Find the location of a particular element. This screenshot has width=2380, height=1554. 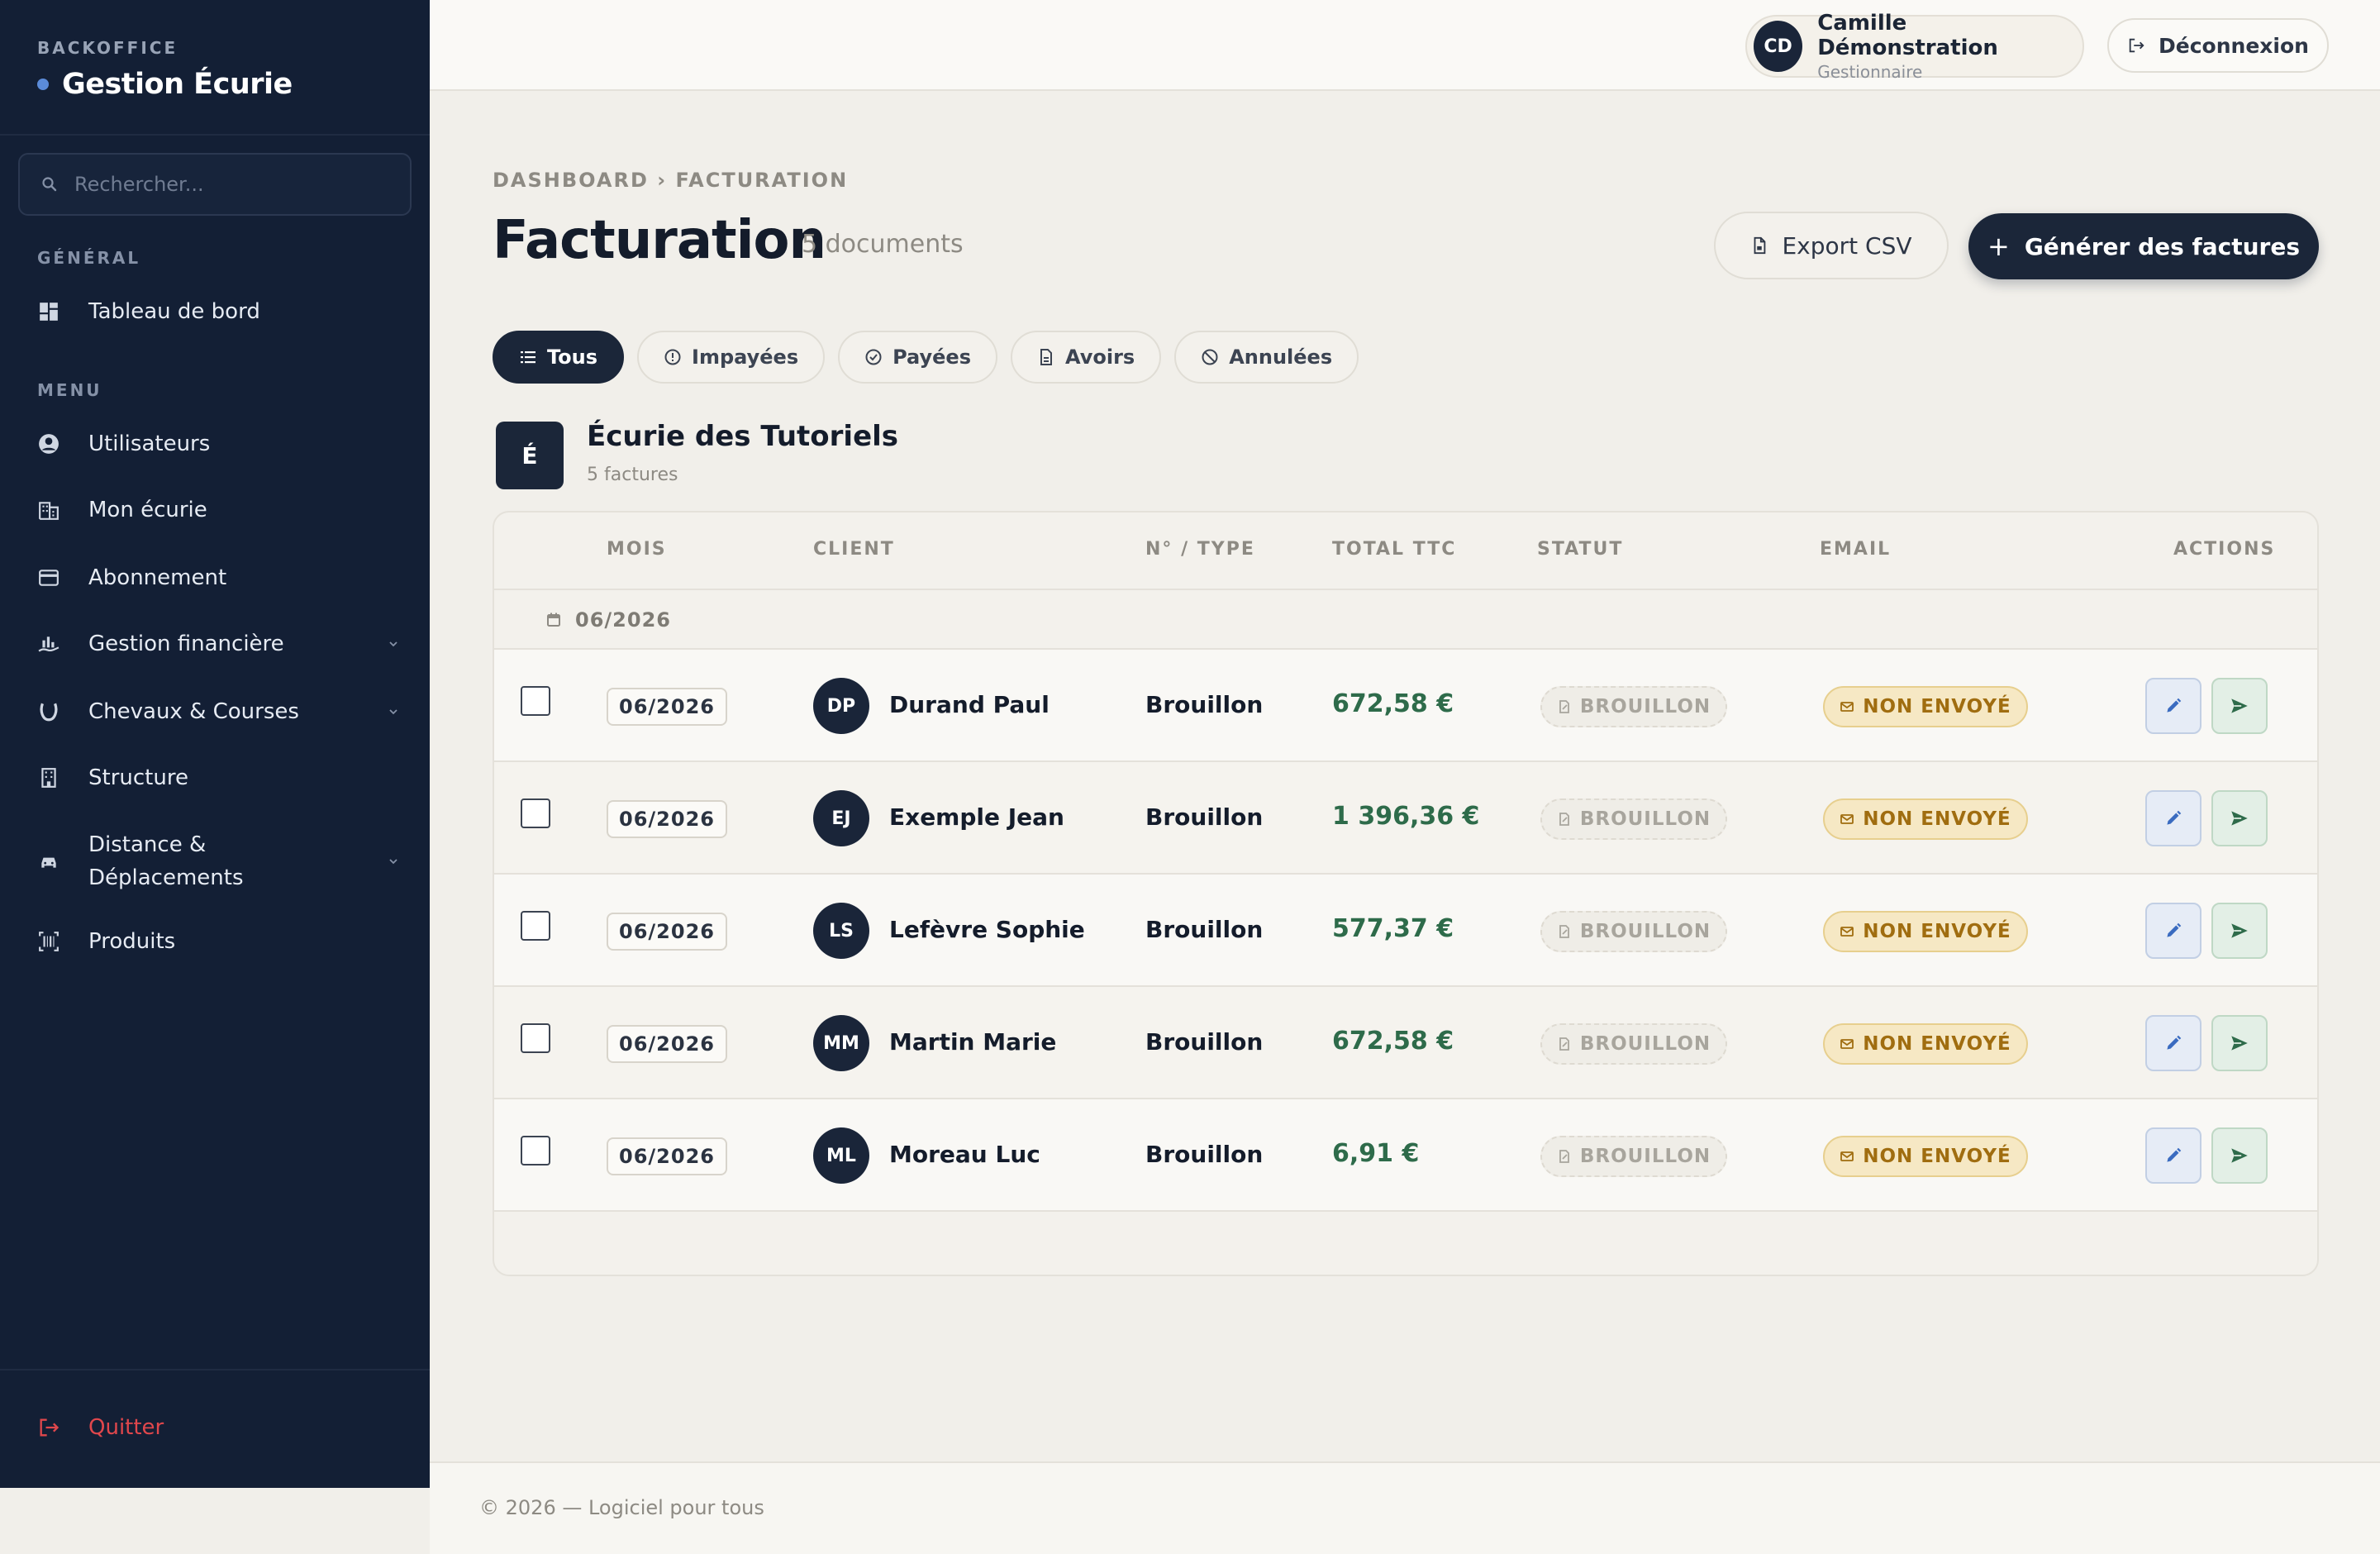

logout-button: Déconnexion is located at coordinates (2218, 45).